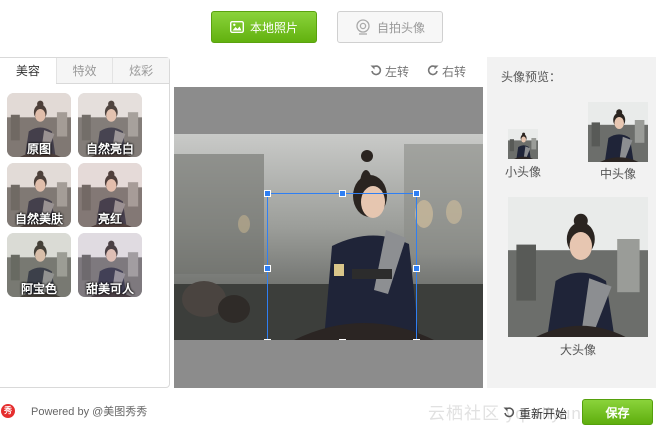 This screenshot has height=431, width=656. What do you see at coordinates (618, 132) in the screenshot?
I see `preview-medium-image` at bounding box center [618, 132].